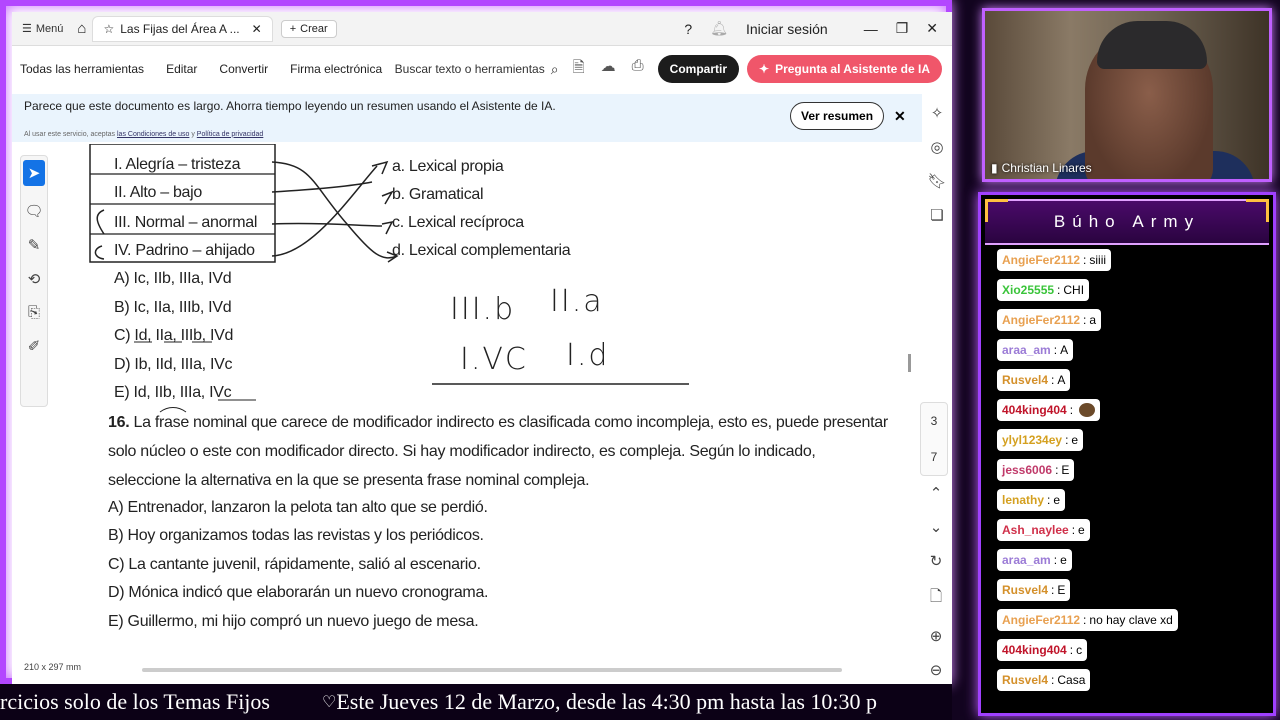 The height and width of the screenshot is (720, 1280). I want to click on search-icon: ⌕, so click(554, 68).